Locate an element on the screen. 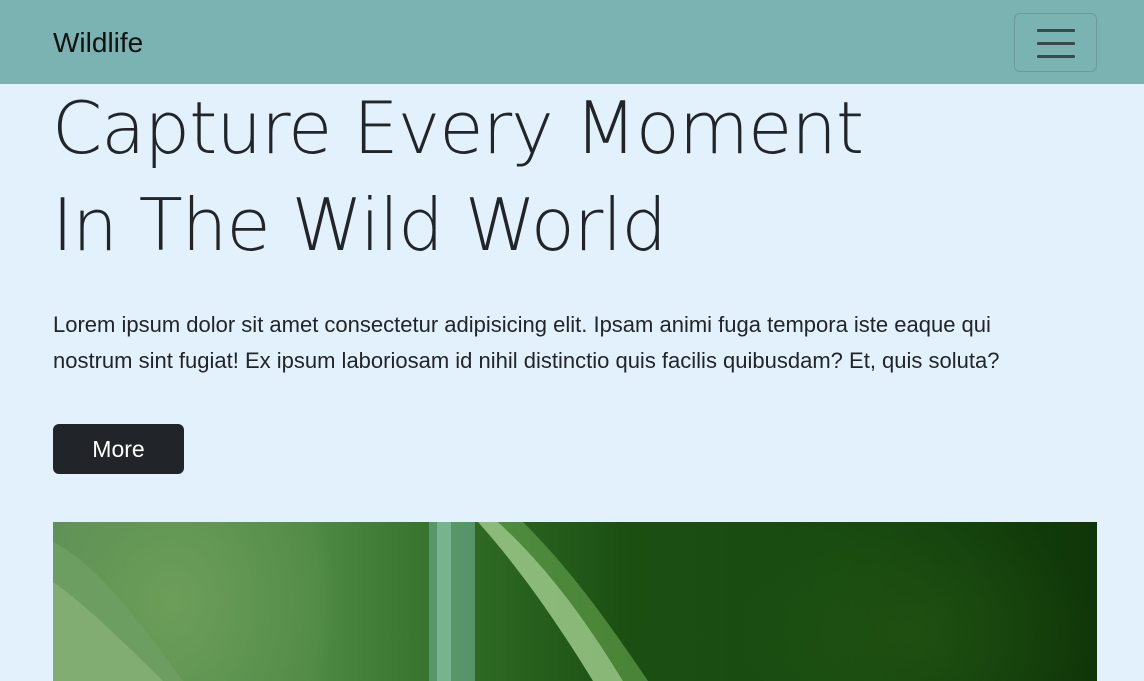 This screenshot has height=681, width=1144. navbar-toggler-button is located at coordinates (1055, 42).